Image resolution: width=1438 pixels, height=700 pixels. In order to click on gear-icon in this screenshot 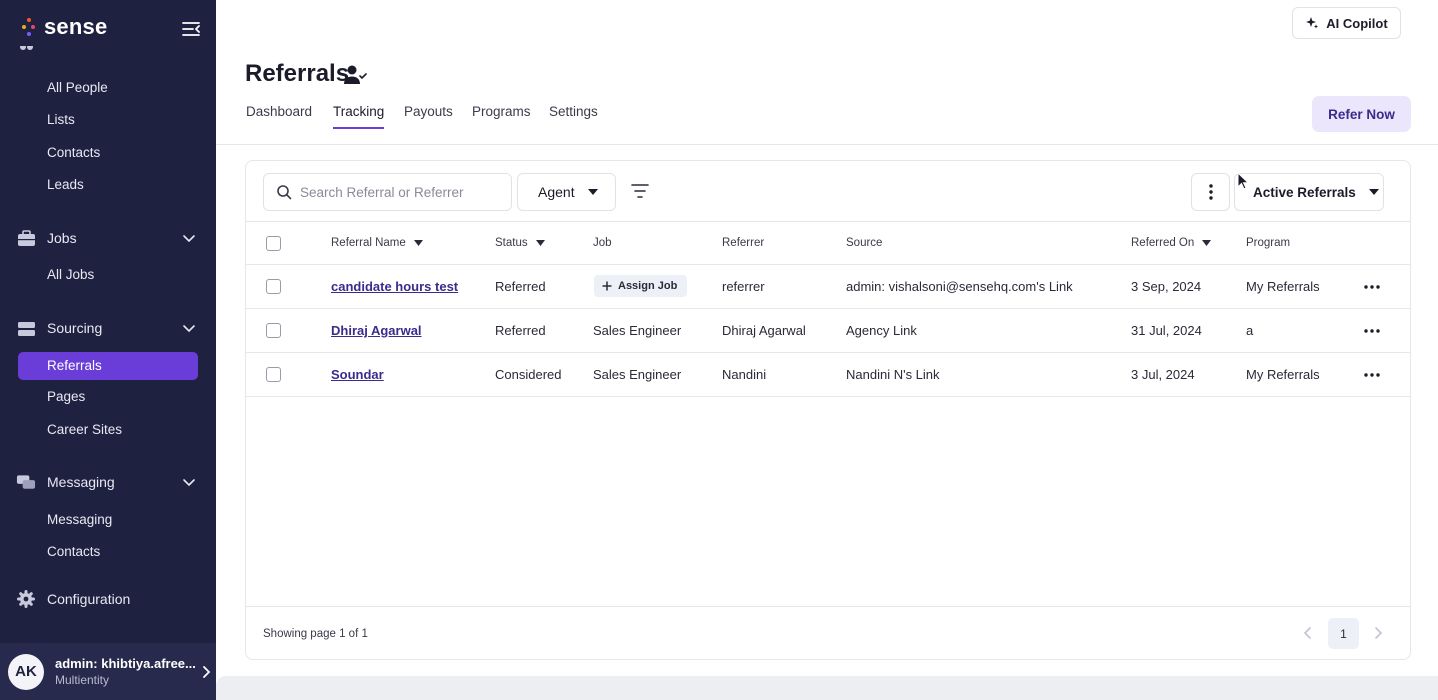, I will do `click(26, 599)`.